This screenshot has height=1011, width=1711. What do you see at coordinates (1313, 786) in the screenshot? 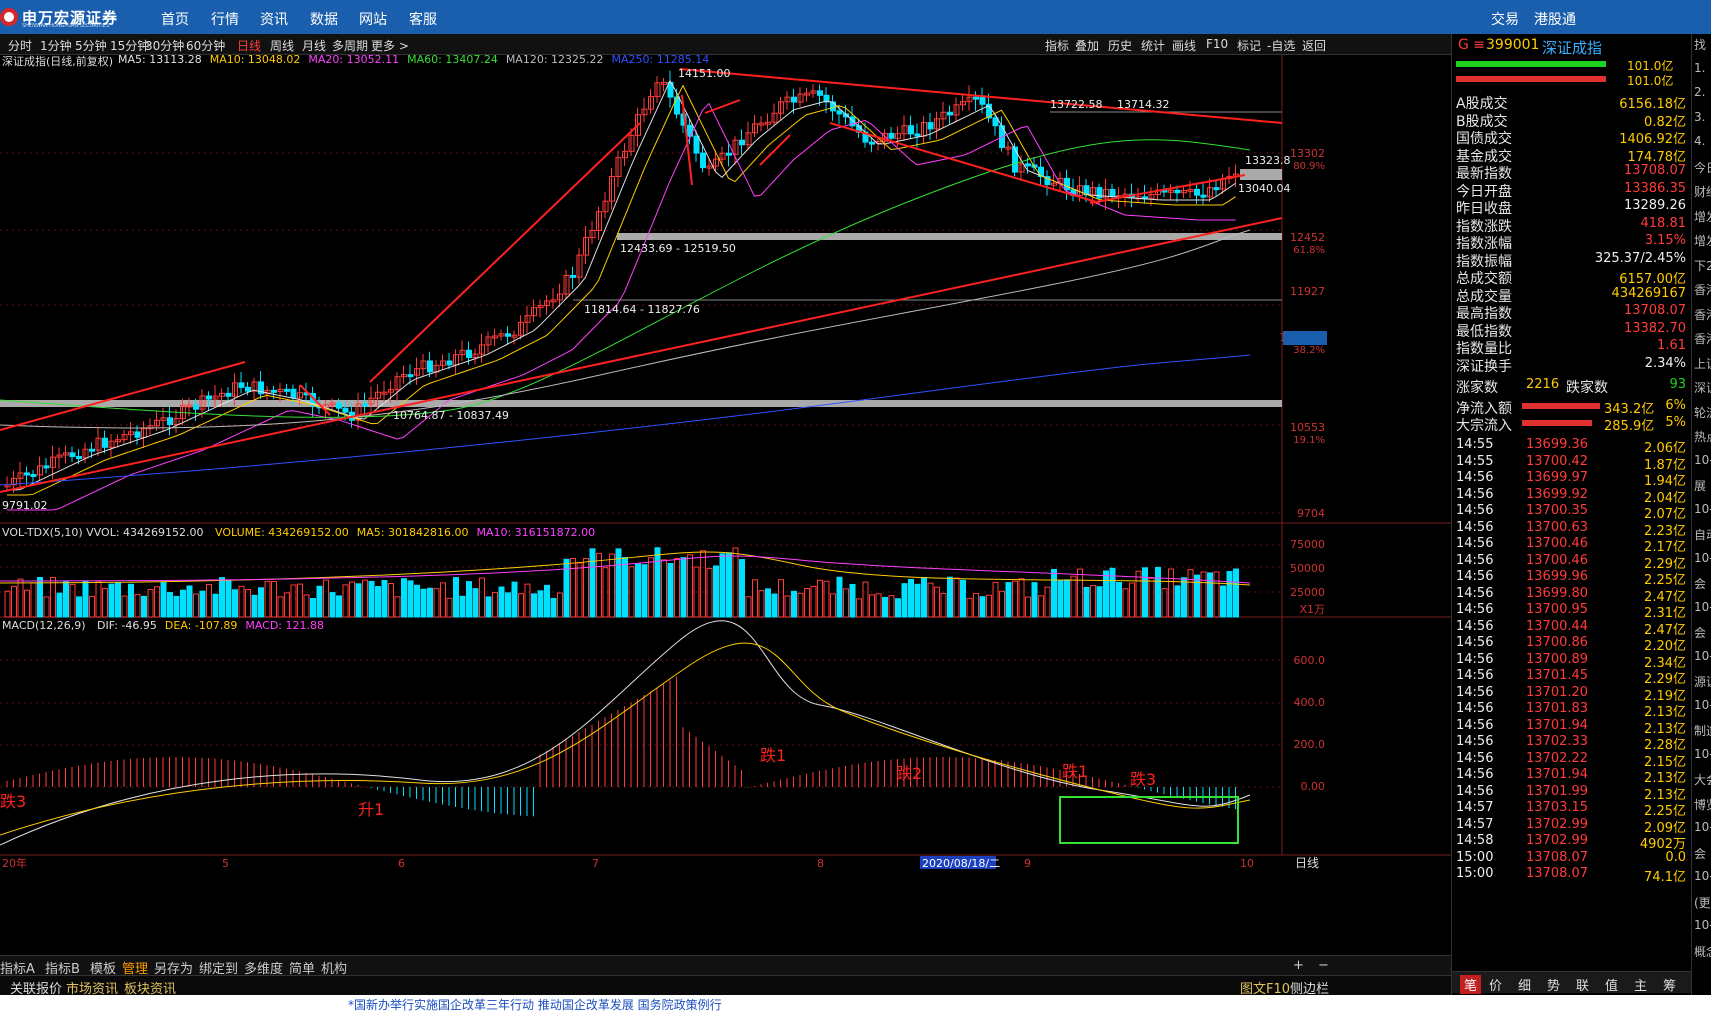
I see `macd-axis-label: 0.00` at bounding box center [1313, 786].